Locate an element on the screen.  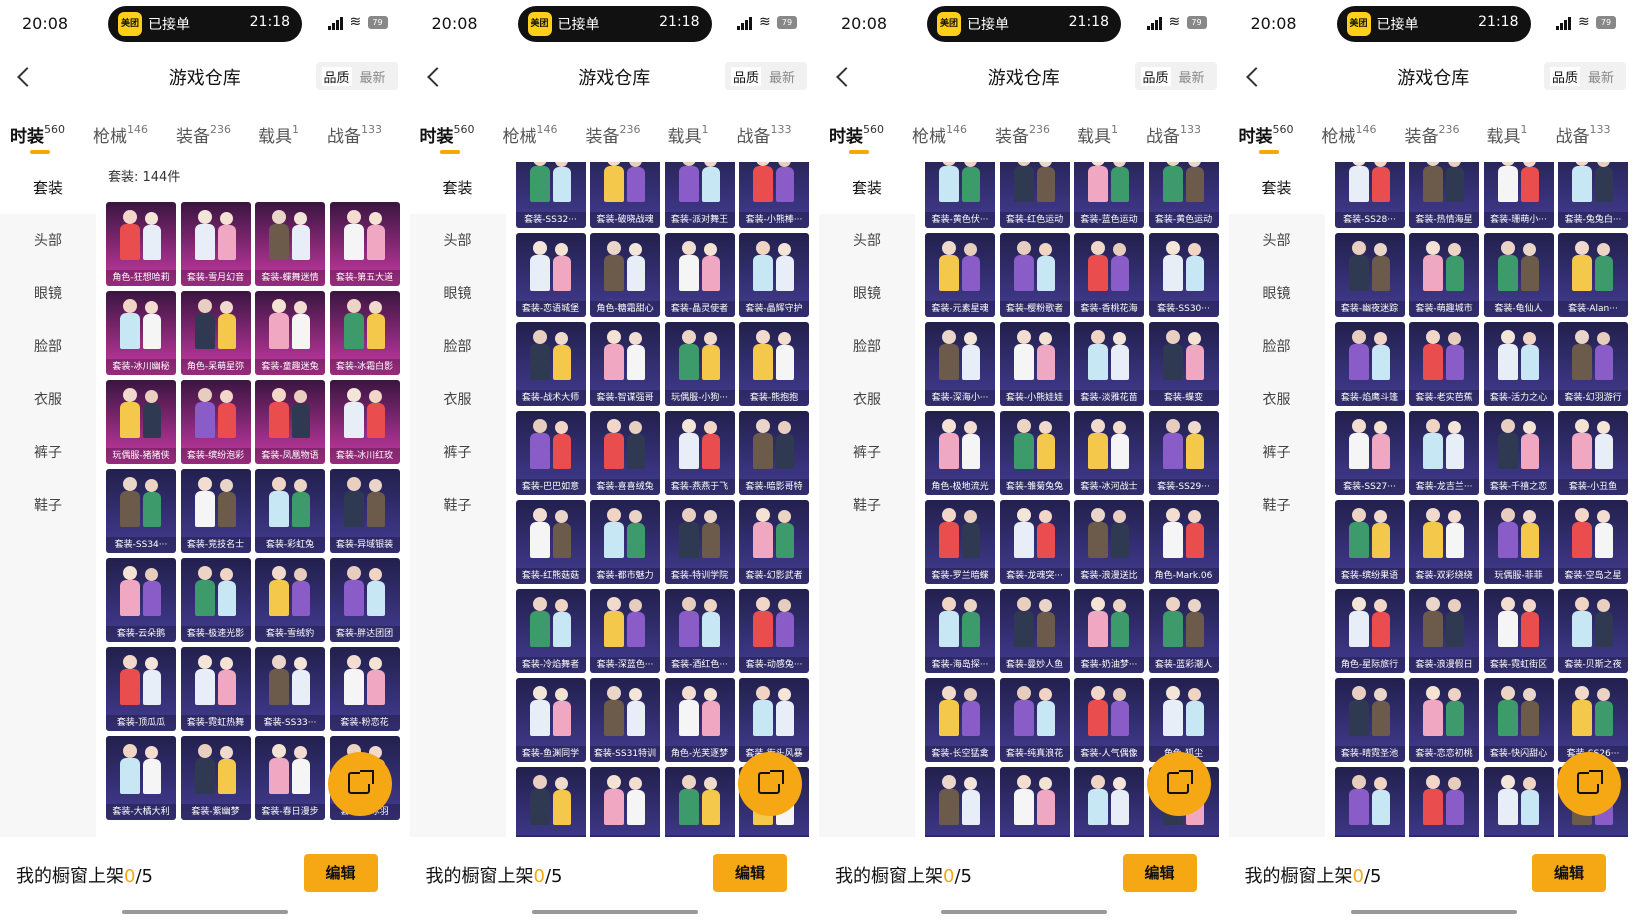
outfit-card: 角色-光芙逐梦 is located at coordinates (699, 720).